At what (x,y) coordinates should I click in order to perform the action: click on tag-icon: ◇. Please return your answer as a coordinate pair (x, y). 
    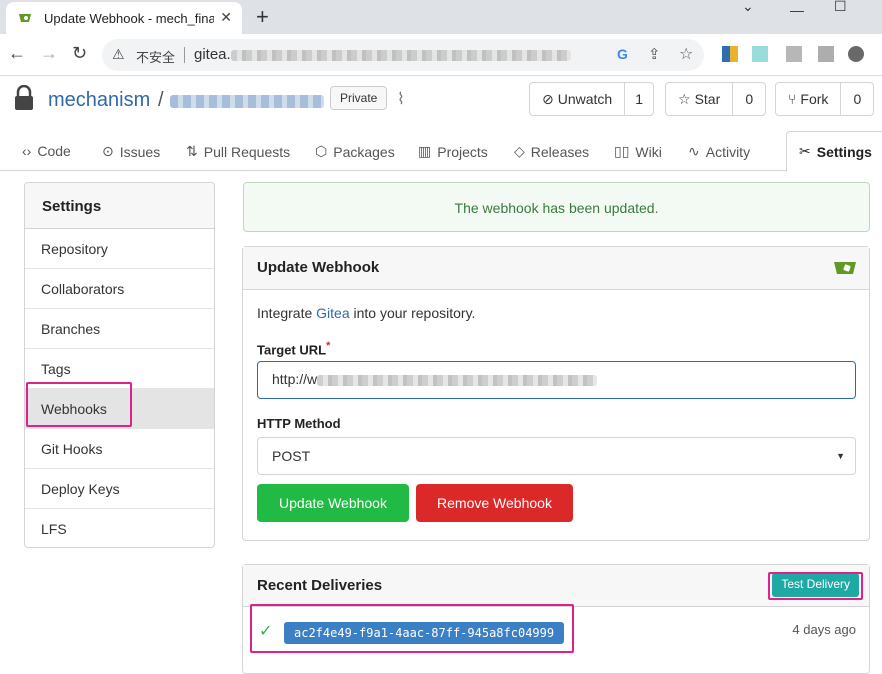
    Looking at the image, I should click on (519, 151).